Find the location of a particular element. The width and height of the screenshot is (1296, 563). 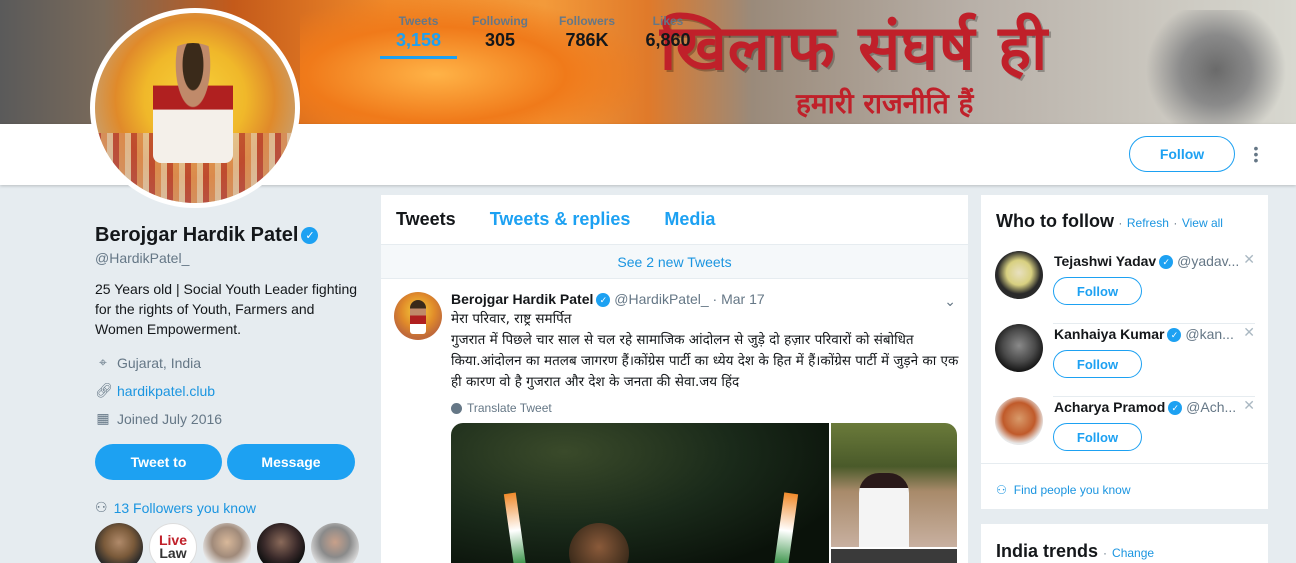

timeline-tabs: Tweets Tweets & replies Media is located at coordinates (674, 220).